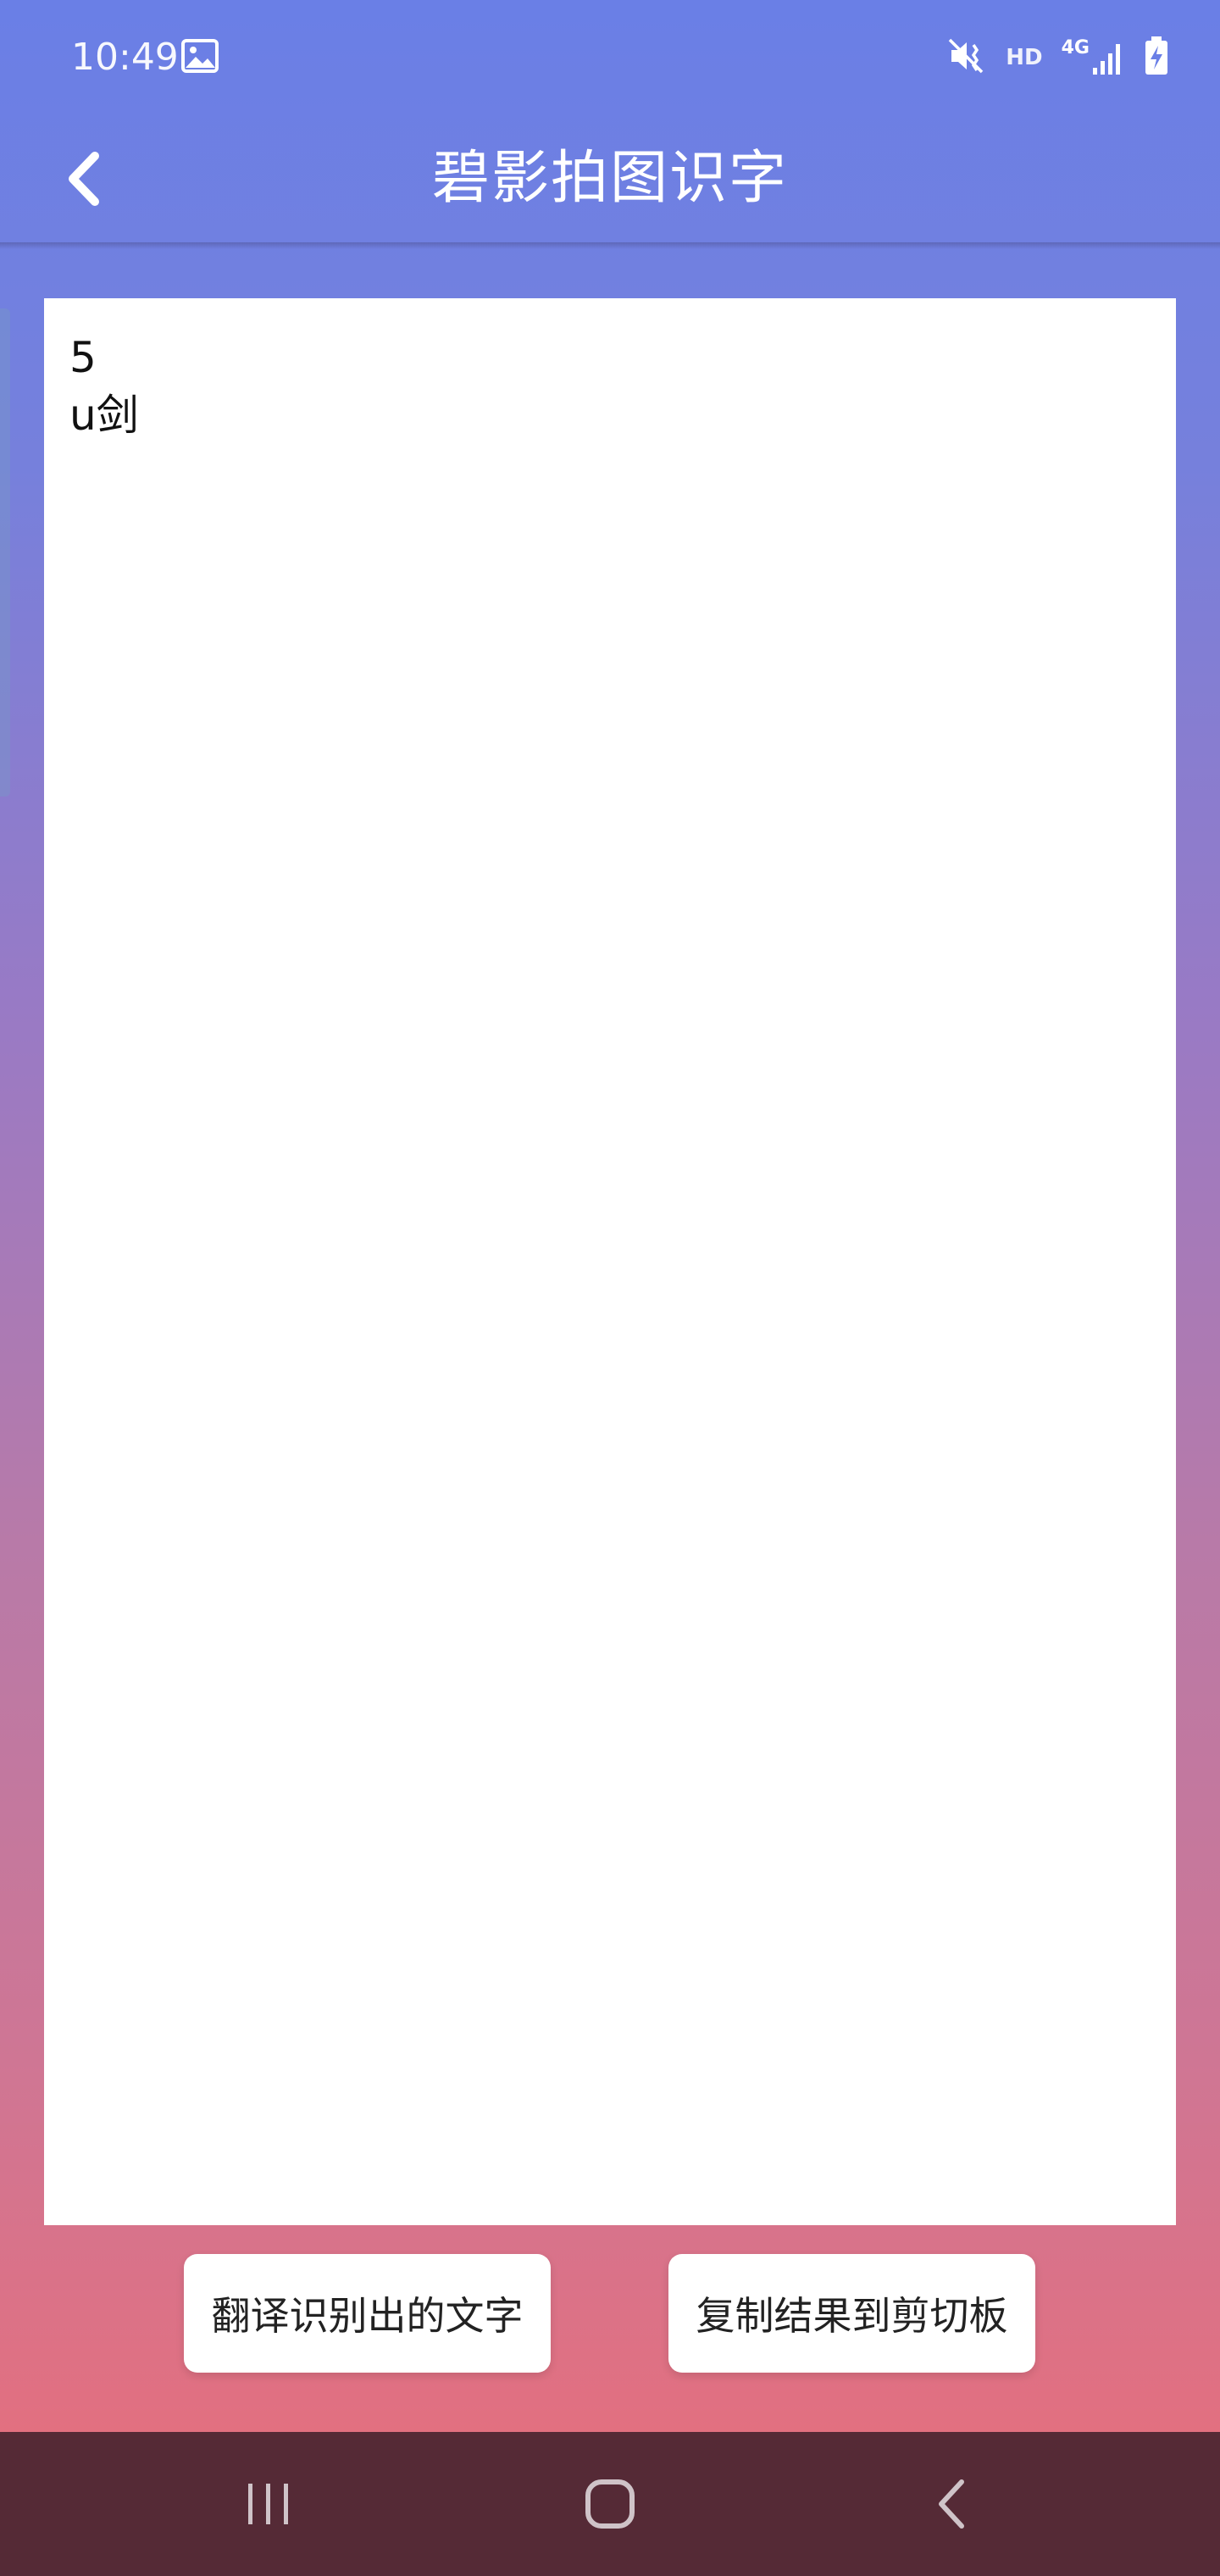 The height and width of the screenshot is (2576, 1220). I want to click on page-title: 碧影拍图识字, so click(609, 178).